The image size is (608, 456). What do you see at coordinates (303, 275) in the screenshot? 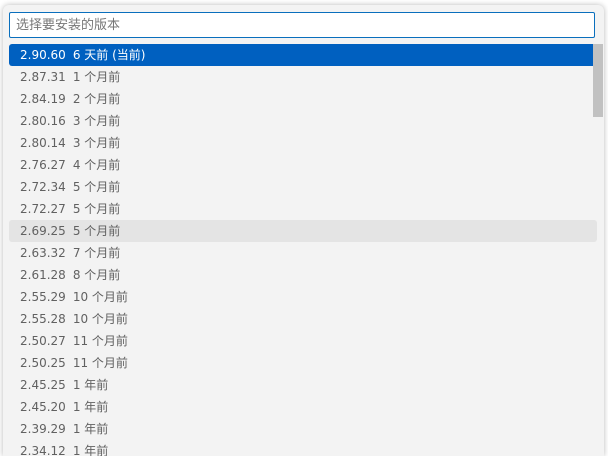
I see `version-item: 2.61.28 8 个月前` at bounding box center [303, 275].